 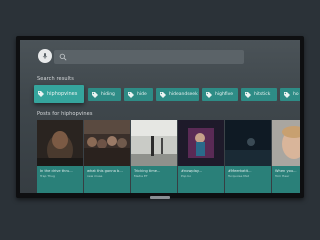 I want to click on chip-partial: ho, so click(x=290, y=94).